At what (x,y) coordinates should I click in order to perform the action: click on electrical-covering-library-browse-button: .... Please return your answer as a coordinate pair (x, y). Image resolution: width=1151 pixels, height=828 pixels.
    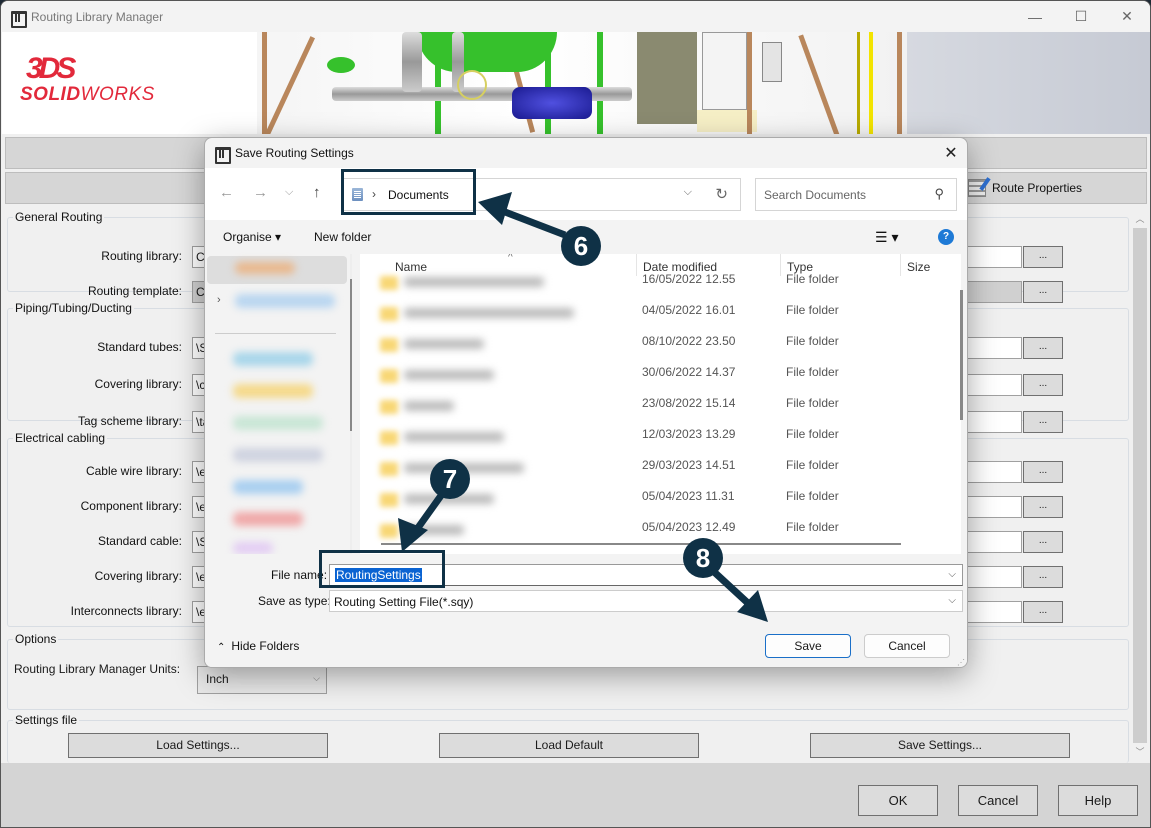
    Looking at the image, I should click on (1043, 577).